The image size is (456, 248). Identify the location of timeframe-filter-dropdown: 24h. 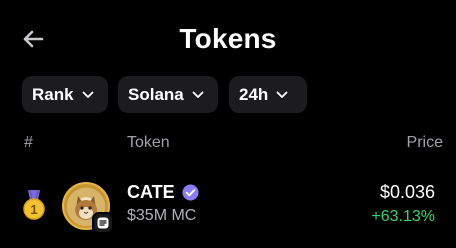
(268, 94).